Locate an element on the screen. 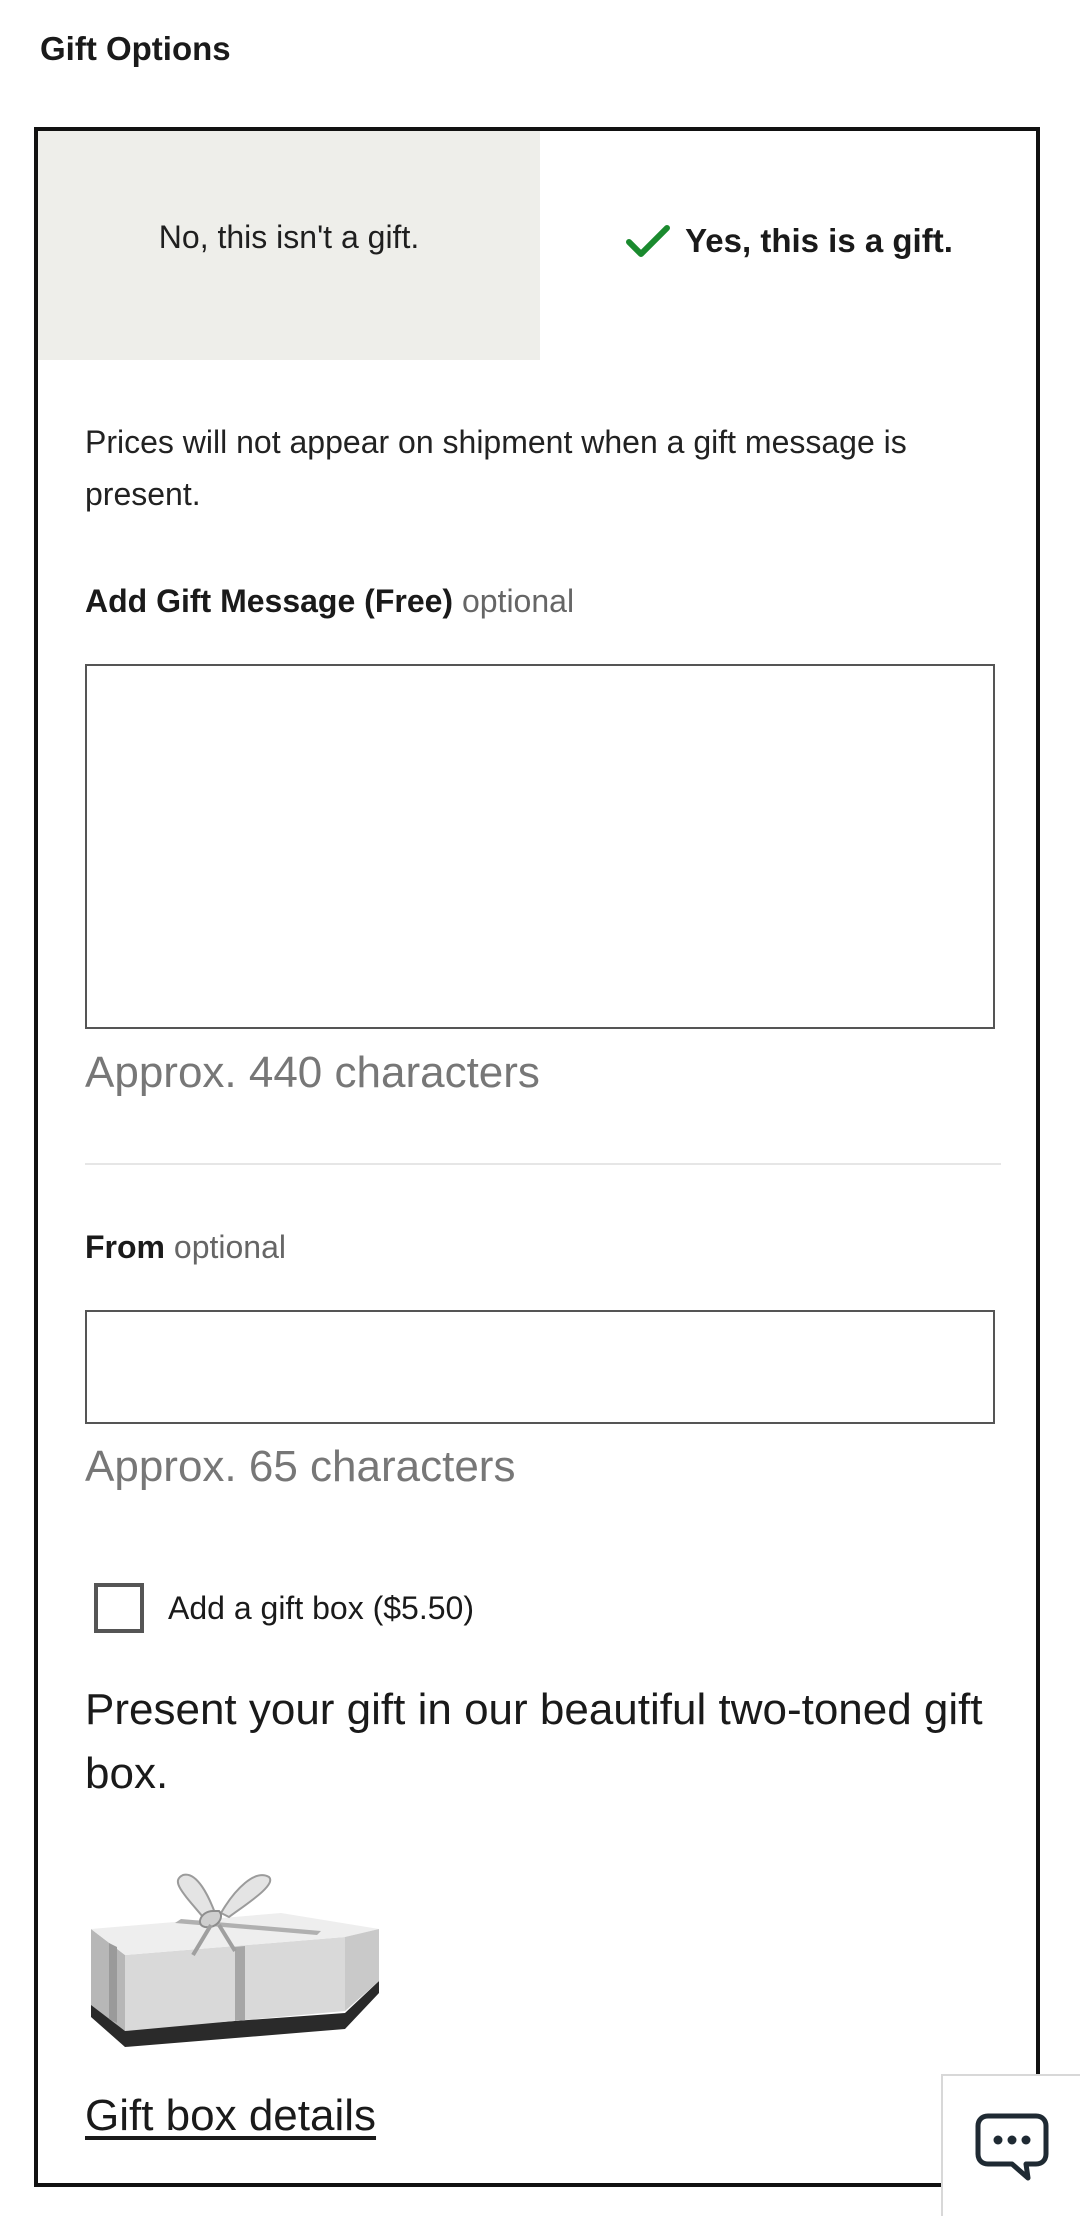  chat-bubble-icon is located at coordinates (1011, 2147).